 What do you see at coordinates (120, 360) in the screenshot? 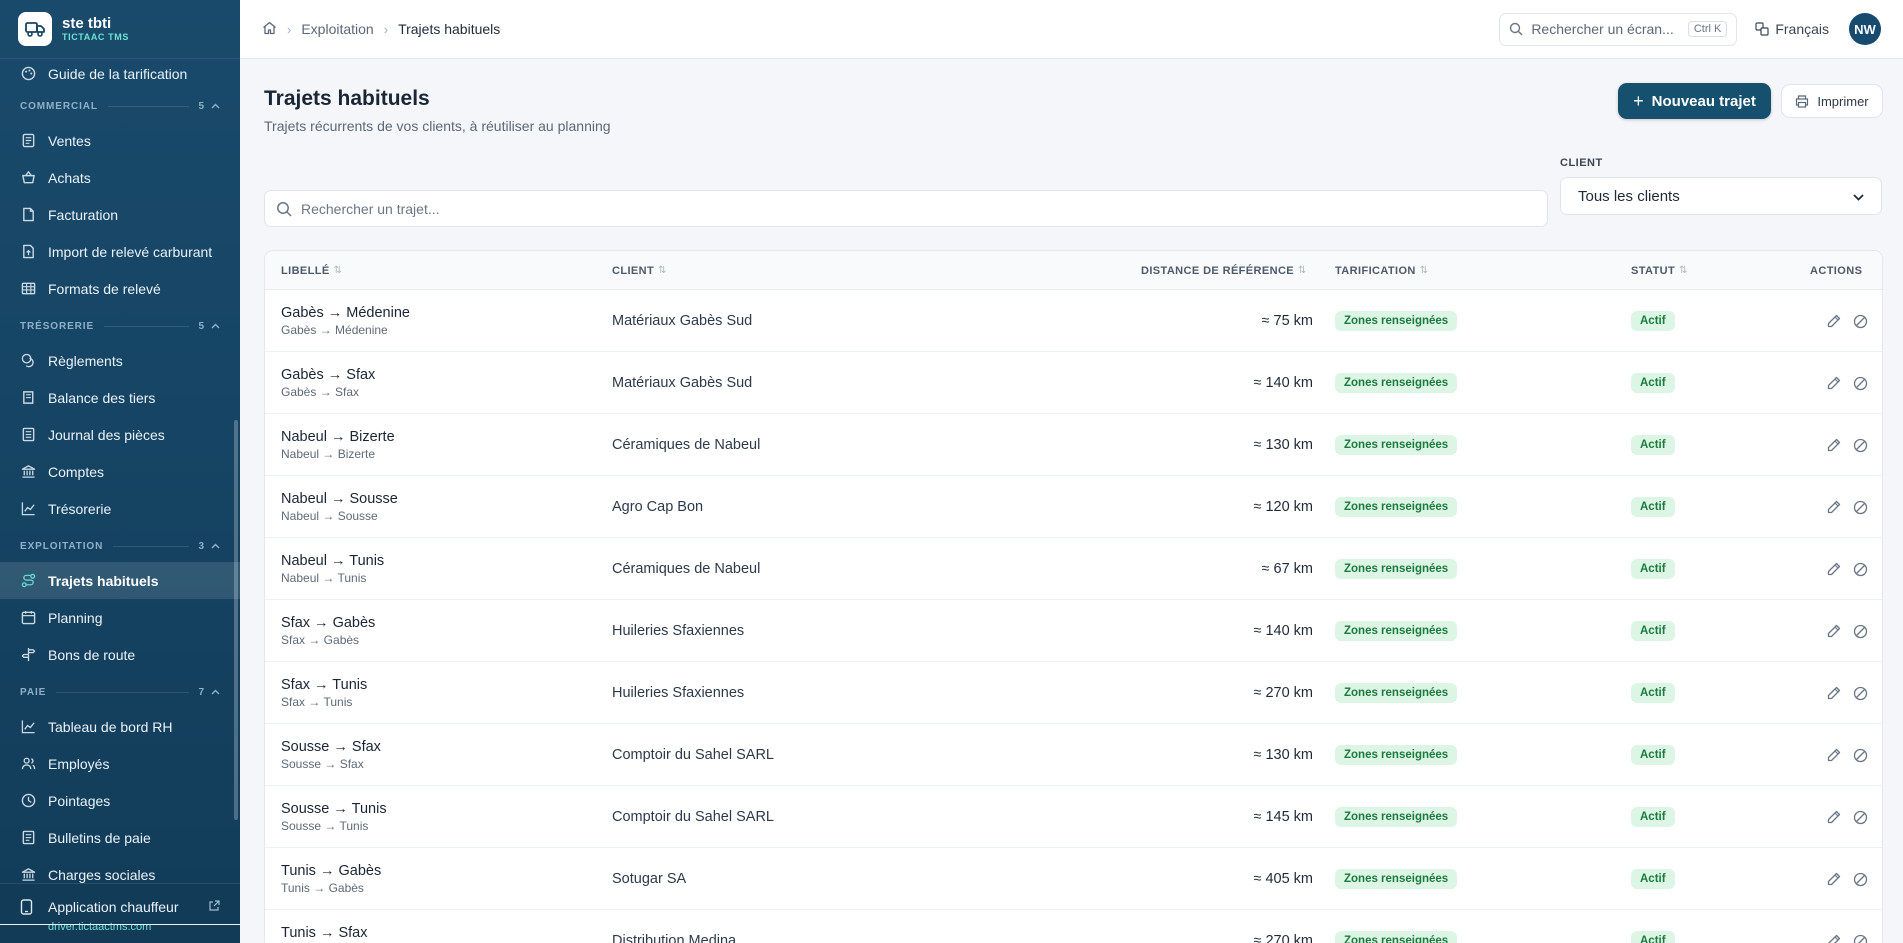
I see `sidebar-item-reglements: Règlements` at bounding box center [120, 360].